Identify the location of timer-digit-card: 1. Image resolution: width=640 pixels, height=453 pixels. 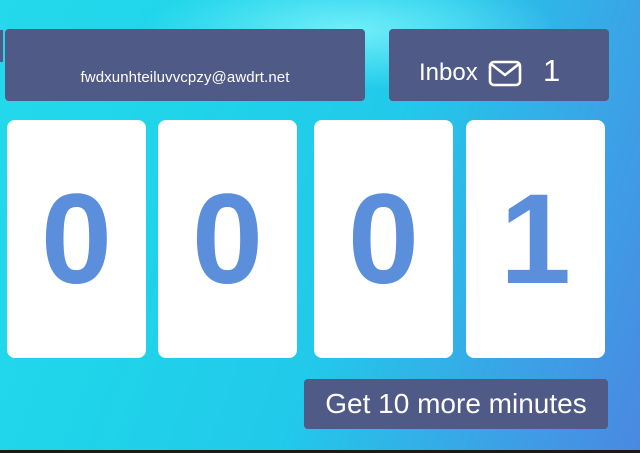
(535, 239).